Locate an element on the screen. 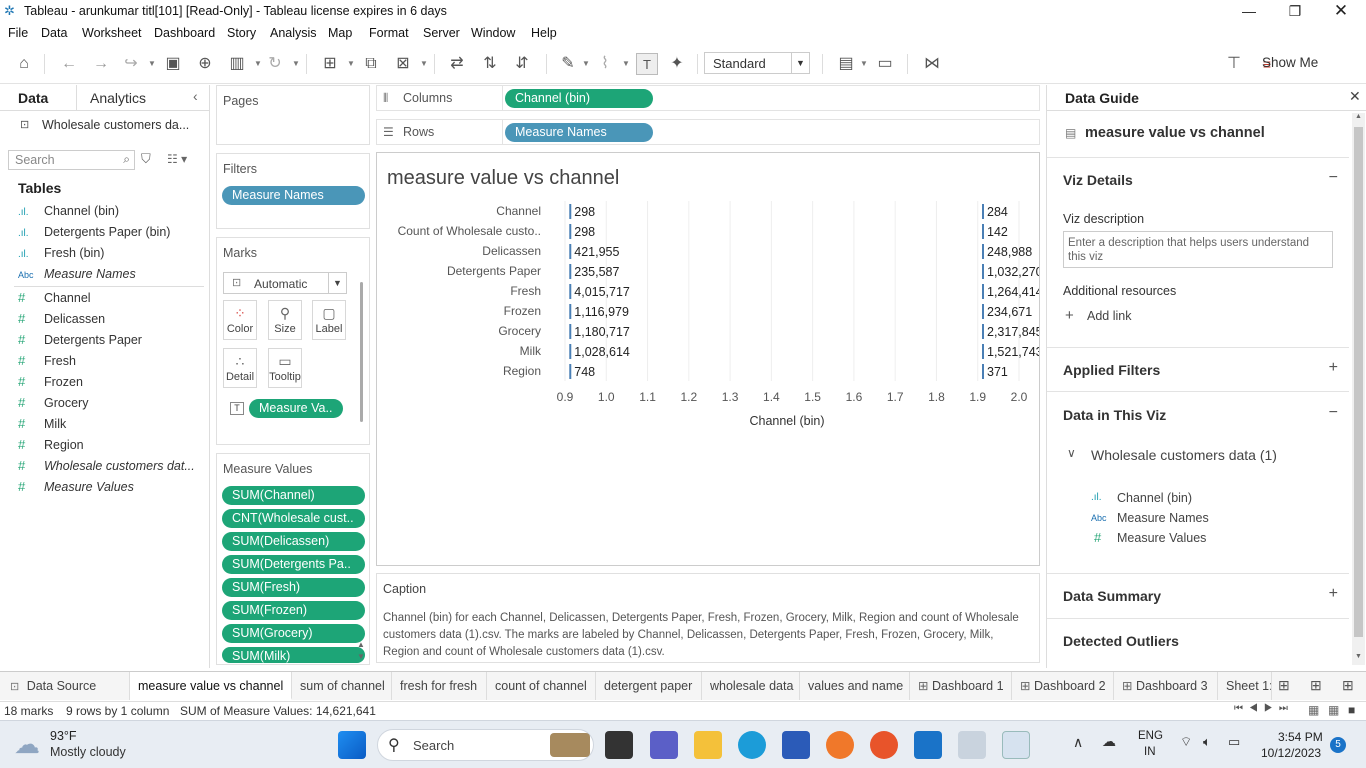 This screenshot has width=1366, height=768. mark-type-dropdown: ⊡ Automatic ▼ is located at coordinates (285, 283).